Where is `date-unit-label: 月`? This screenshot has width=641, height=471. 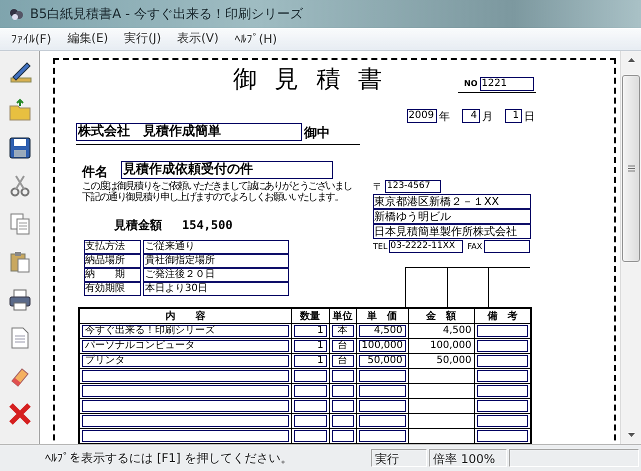
date-unit-label: 月 is located at coordinates (487, 116).